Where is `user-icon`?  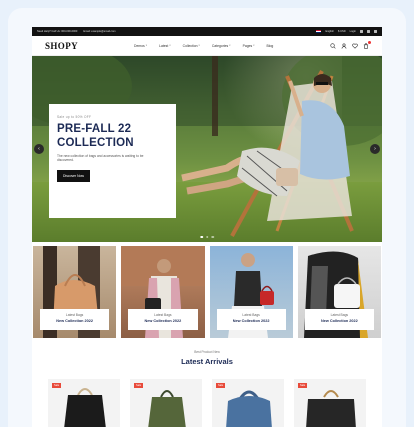
user-icon is located at coordinates (344, 45).